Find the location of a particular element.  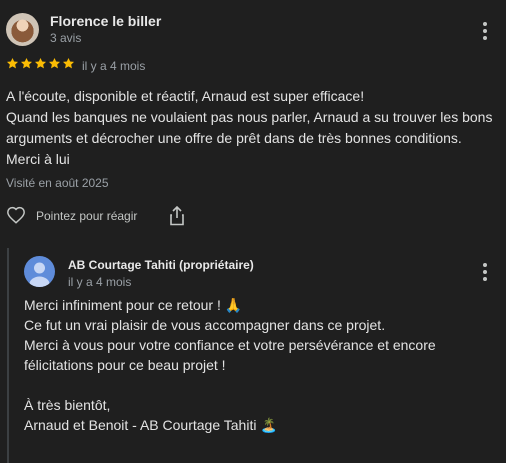

text-line: félicitations pour ce beau projet ! is located at coordinates (125, 365).